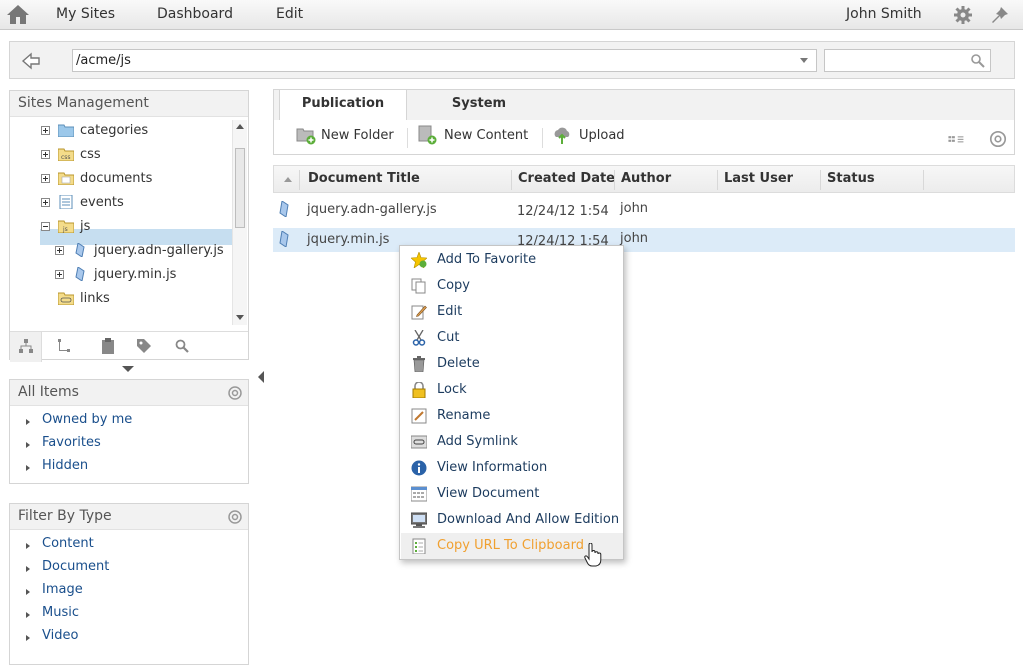 The height and width of the screenshot is (672, 1023). I want to click on sitemap-icon, so click(26, 346).